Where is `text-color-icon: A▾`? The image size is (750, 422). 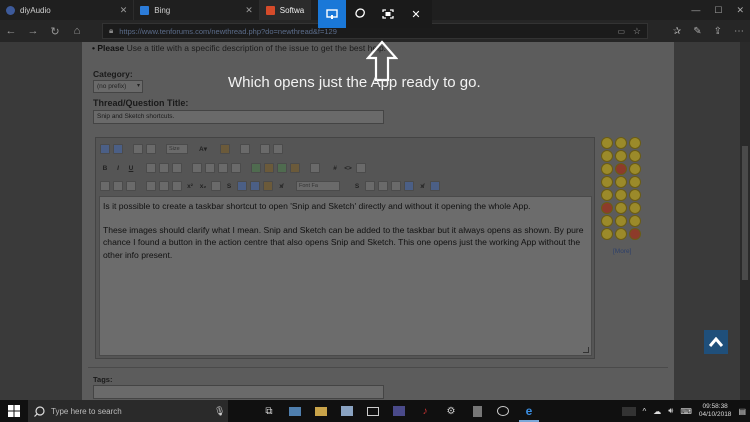
text-color-icon: A▾ is located at coordinates (203, 149).